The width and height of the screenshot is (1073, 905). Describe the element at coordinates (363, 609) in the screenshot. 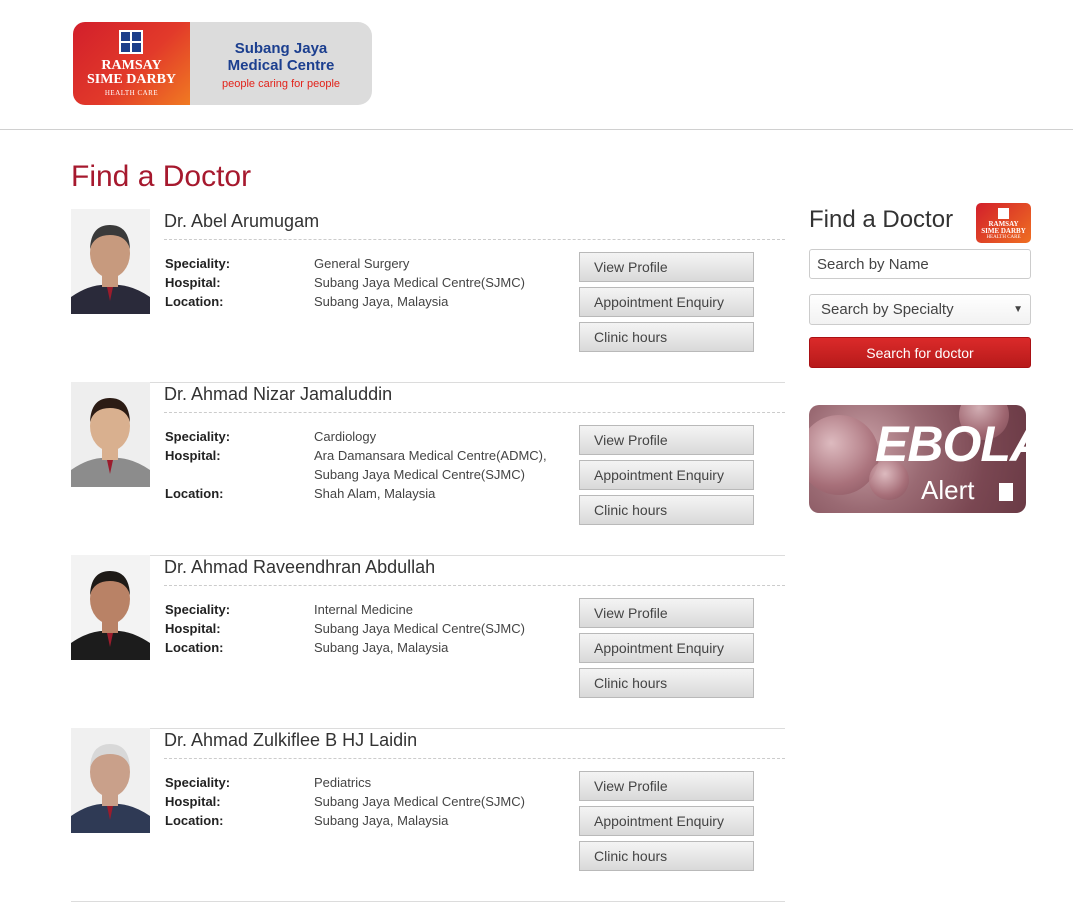

I see `doctor-speciality: Internal Medicine` at that location.